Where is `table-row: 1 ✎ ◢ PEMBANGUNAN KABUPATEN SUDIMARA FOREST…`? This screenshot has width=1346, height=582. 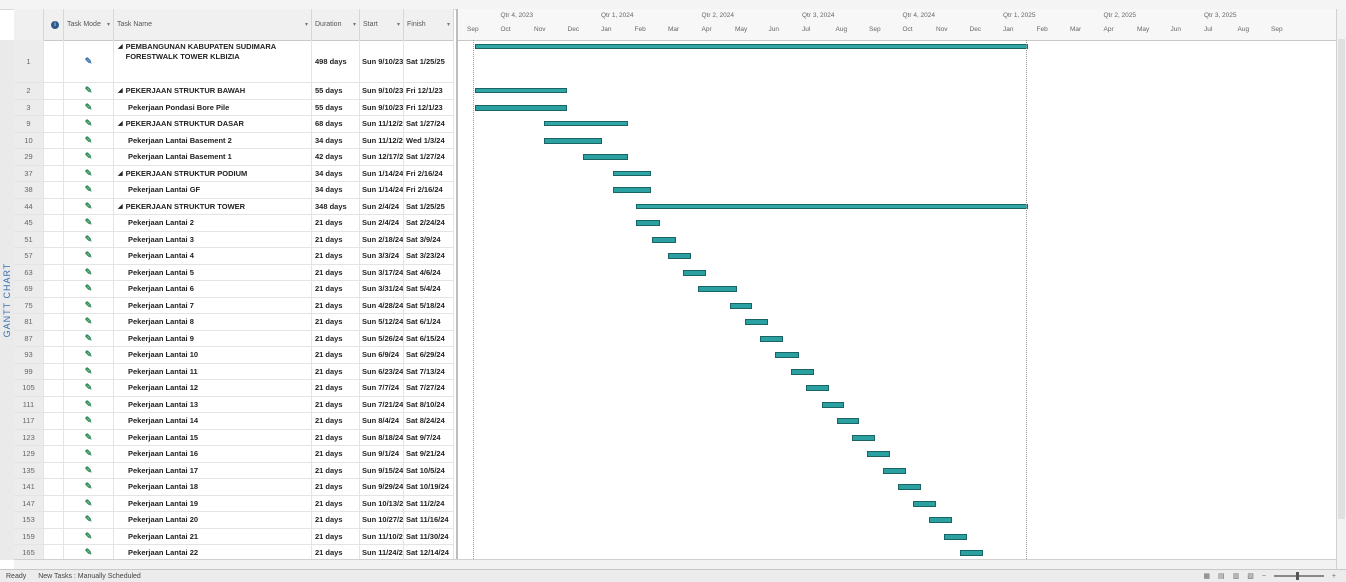 table-row: 1 ✎ ◢ PEMBANGUNAN KABUPATEN SUDIMARA FOREST… is located at coordinates (234, 61).